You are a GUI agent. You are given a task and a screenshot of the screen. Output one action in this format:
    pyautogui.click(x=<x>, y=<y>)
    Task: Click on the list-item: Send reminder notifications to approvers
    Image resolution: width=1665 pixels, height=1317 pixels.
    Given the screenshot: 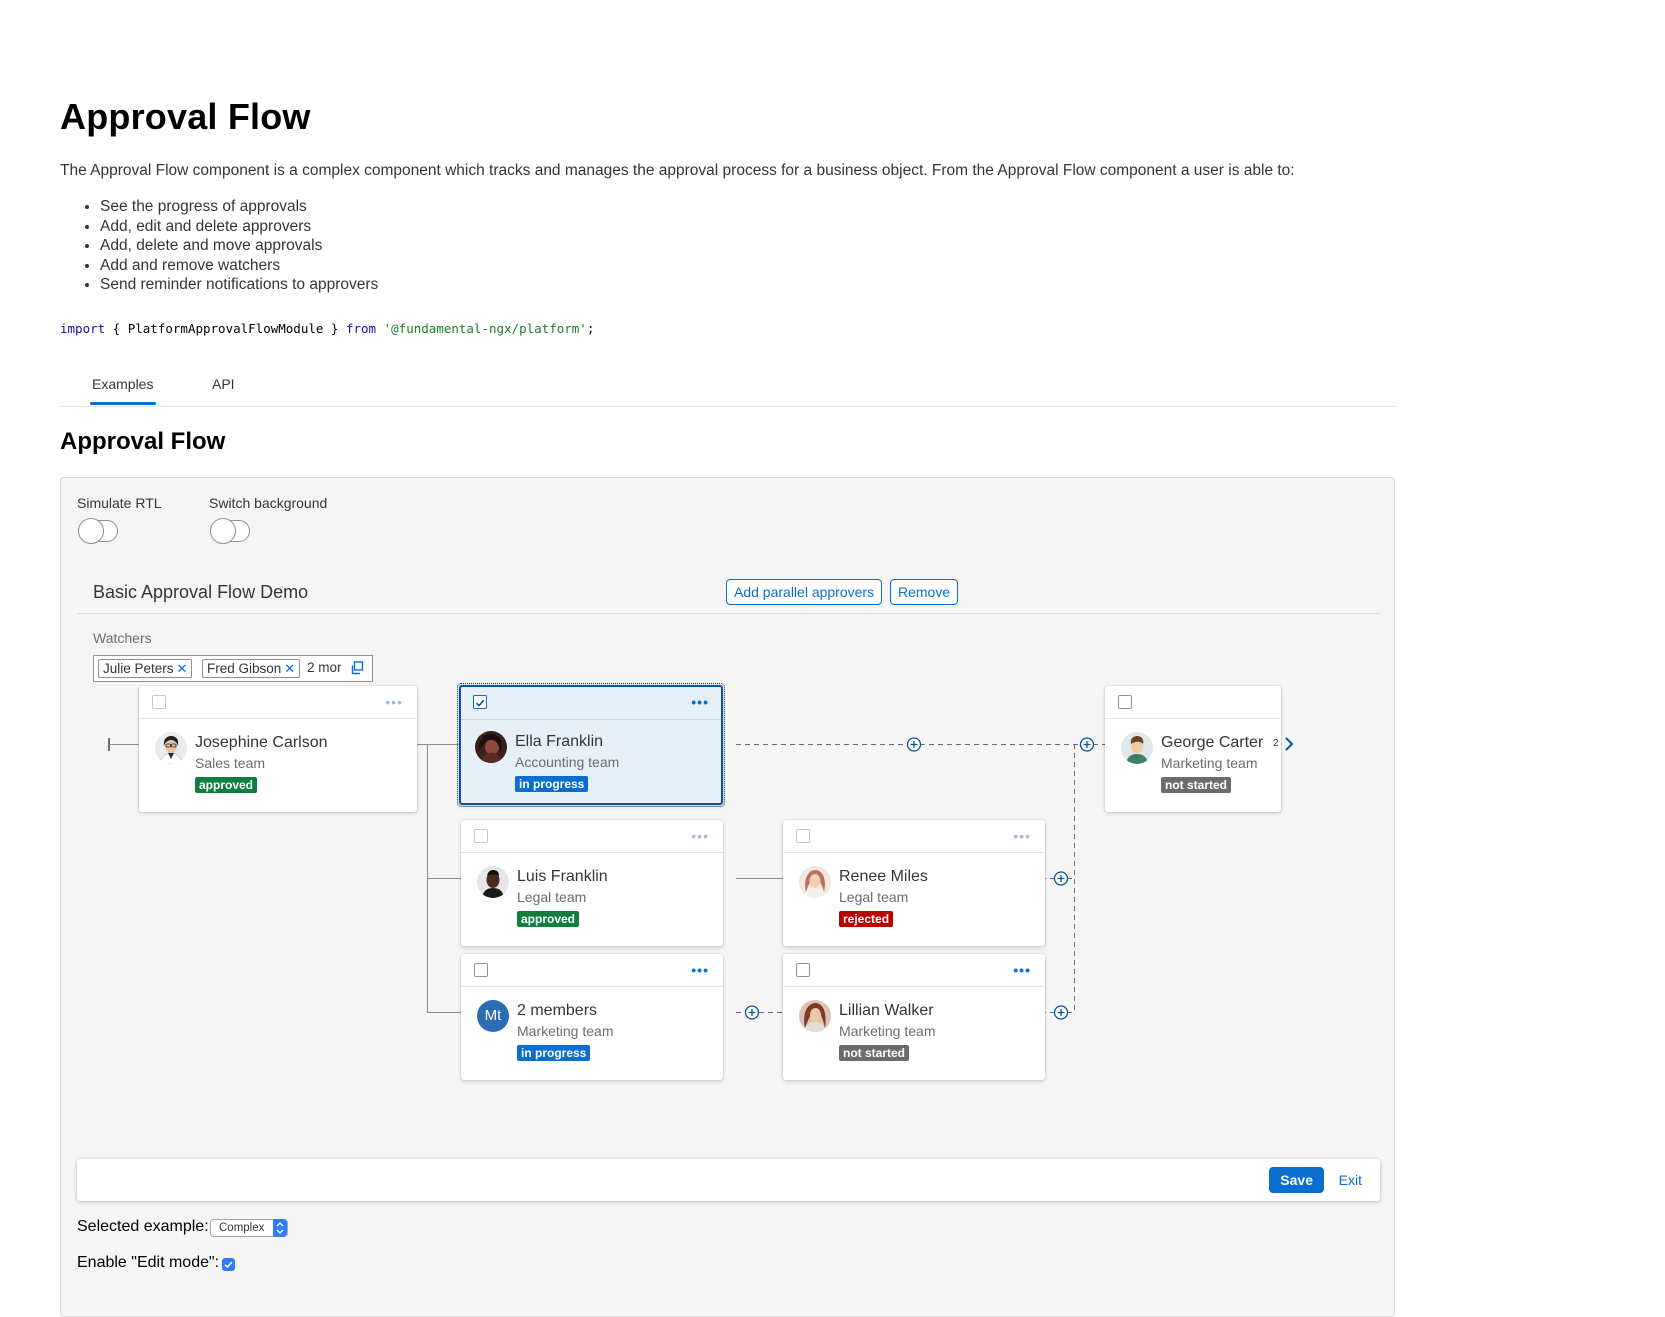 What is the action you would take?
    pyautogui.click(x=239, y=285)
    